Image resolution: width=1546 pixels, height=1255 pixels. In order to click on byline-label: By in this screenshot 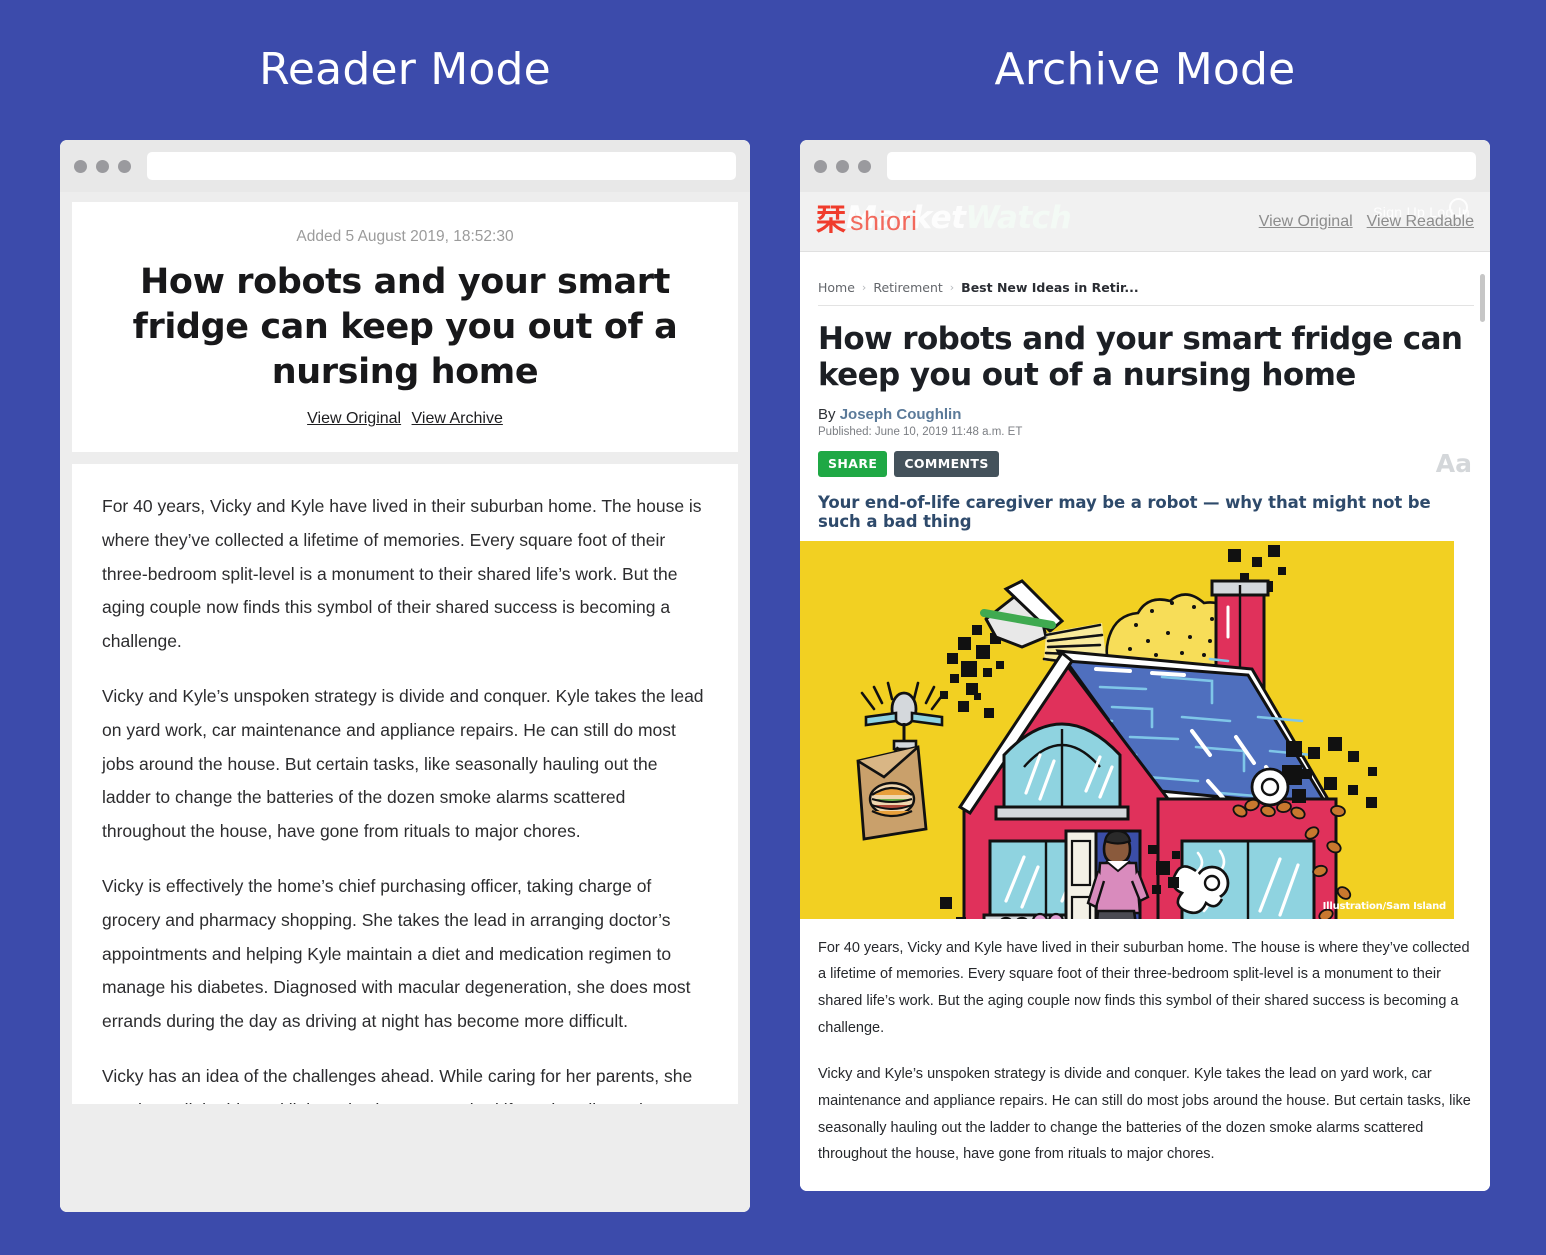, I will do `click(827, 414)`.